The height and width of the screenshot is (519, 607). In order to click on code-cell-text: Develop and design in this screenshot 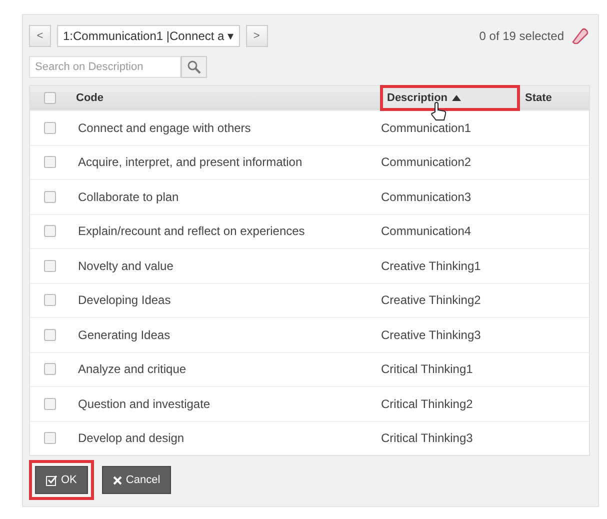, I will do `click(131, 438)`.